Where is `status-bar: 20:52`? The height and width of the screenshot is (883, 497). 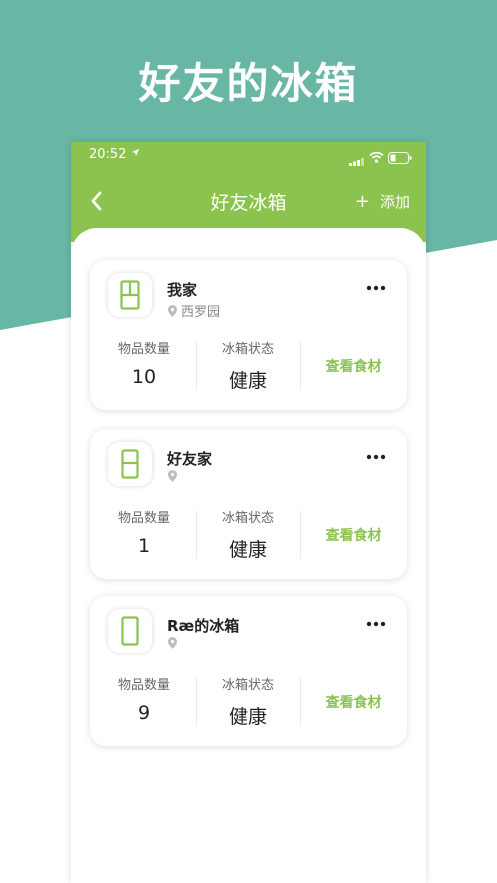
status-bar: 20:52 is located at coordinates (248, 155).